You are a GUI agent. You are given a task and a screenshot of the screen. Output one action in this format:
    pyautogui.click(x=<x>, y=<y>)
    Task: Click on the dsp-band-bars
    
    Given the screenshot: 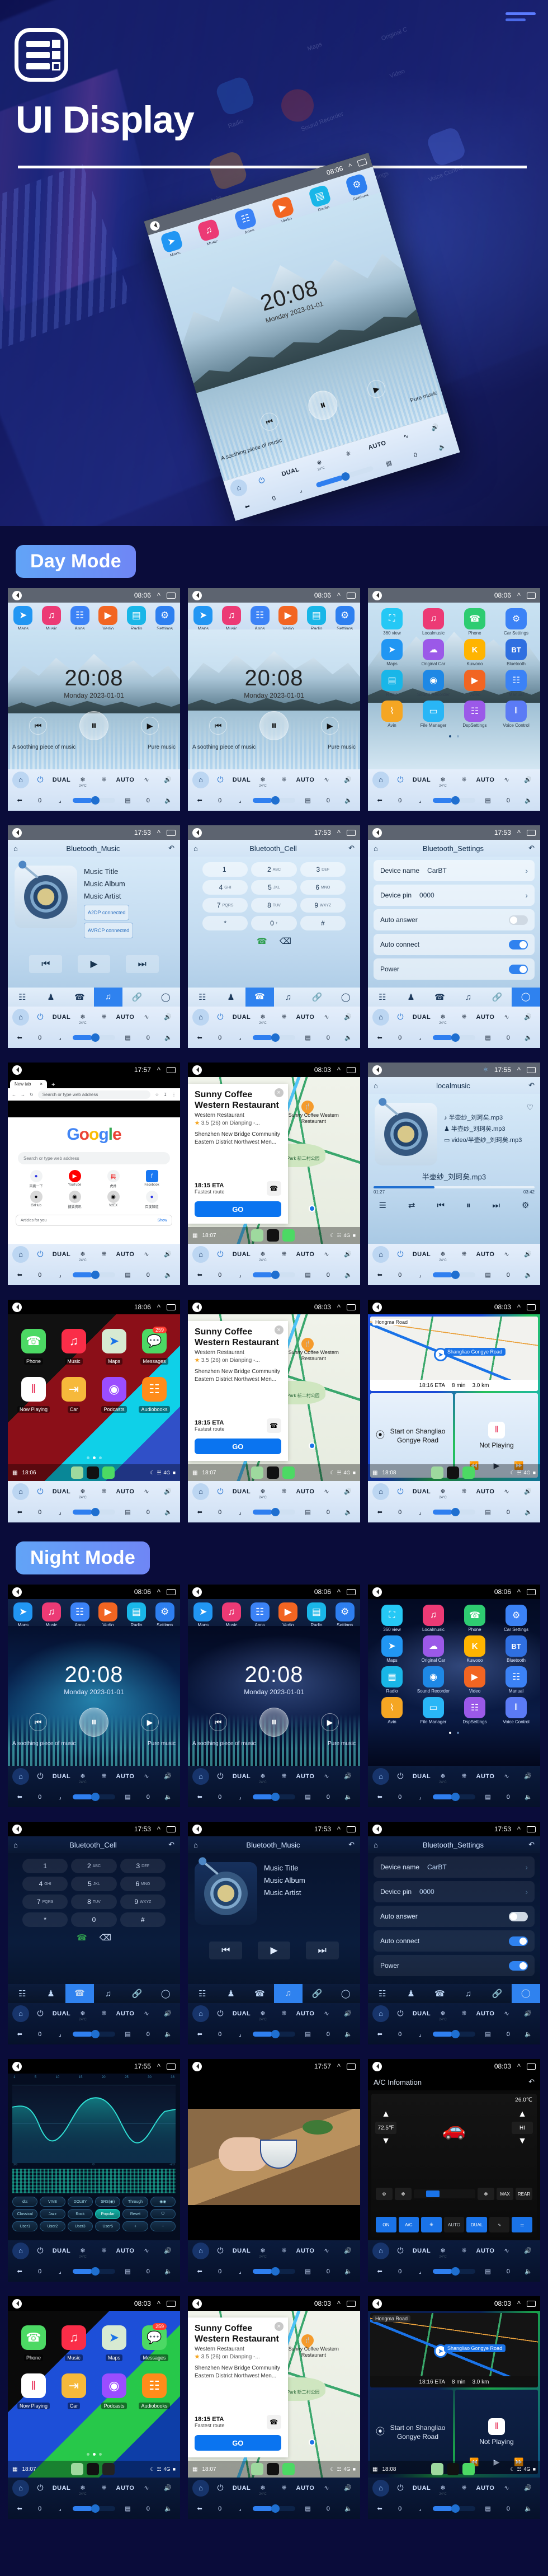 What is the action you would take?
    pyautogui.click(x=94, y=2181)
    